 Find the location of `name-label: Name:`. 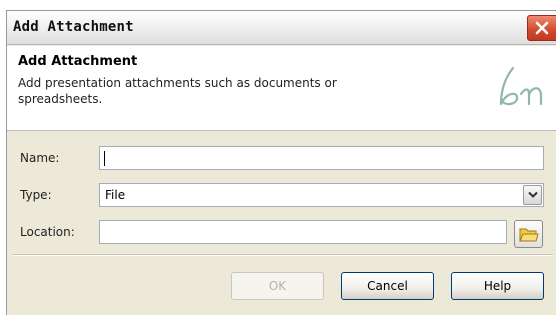

name-label: Name: is located at coordinates (40, 158).